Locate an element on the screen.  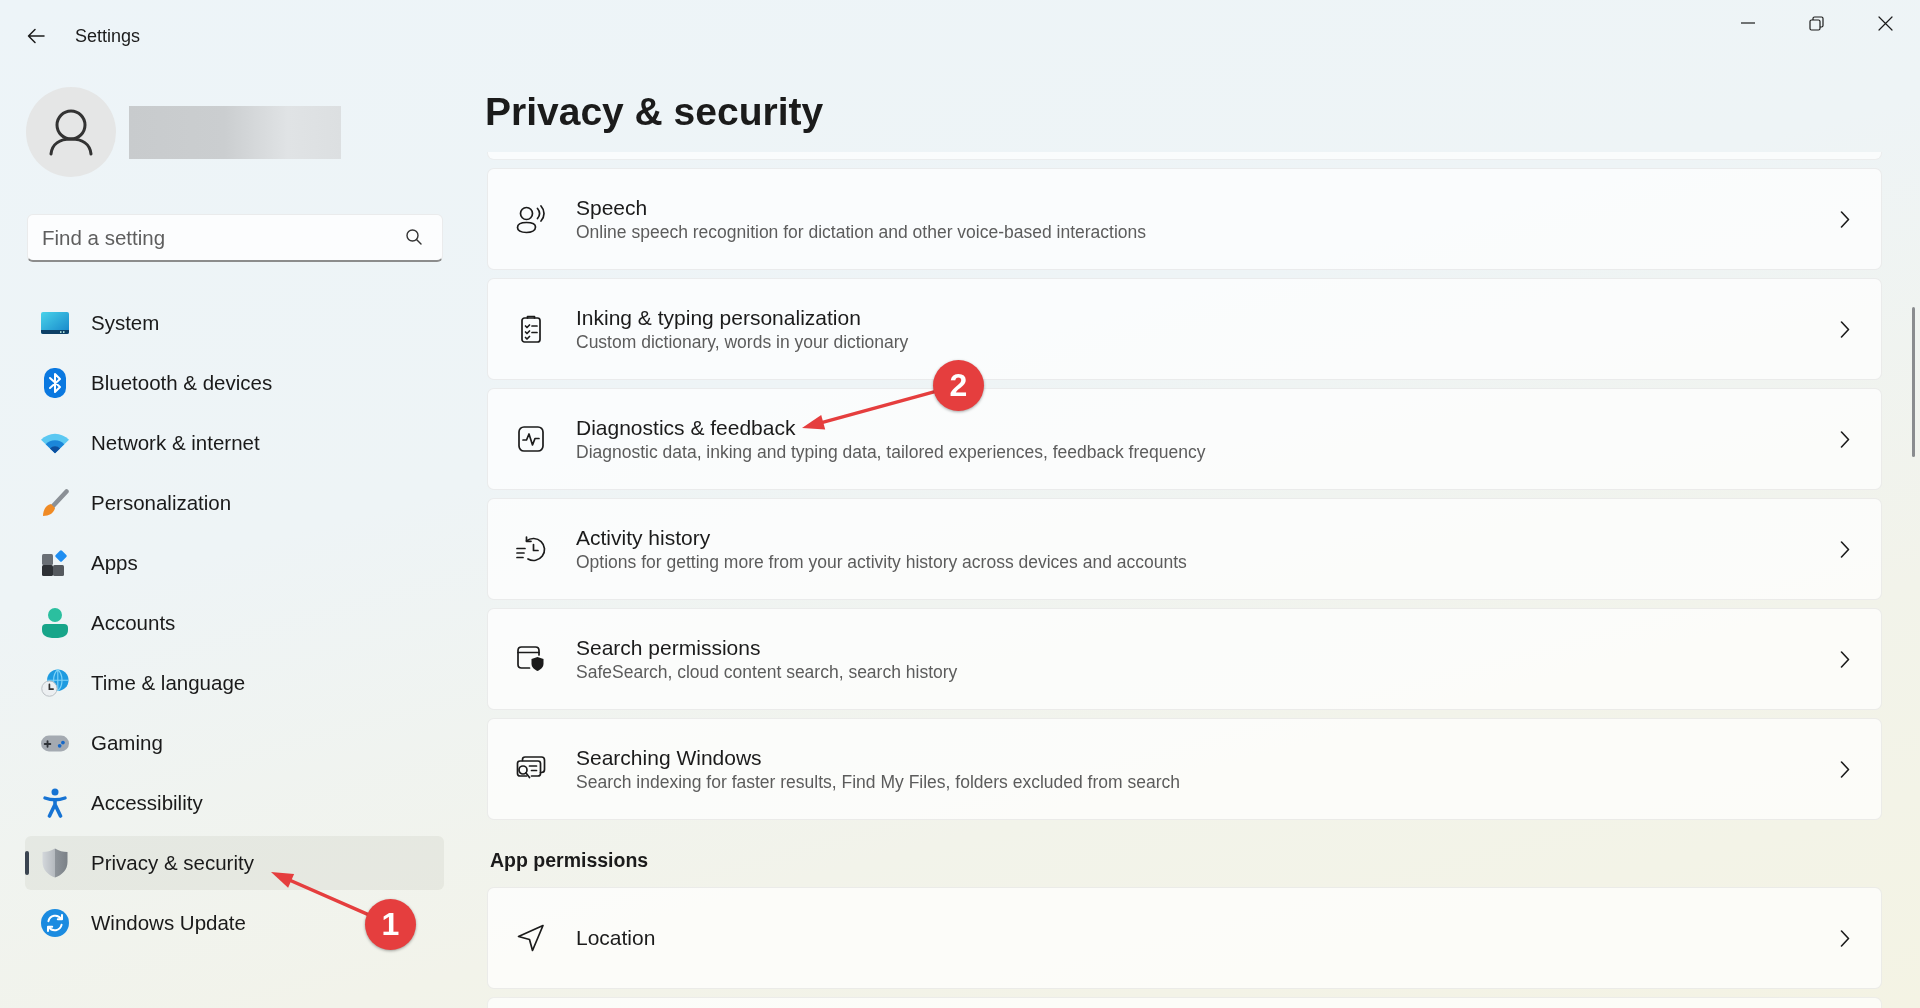
settings-card: Speech Online speech recognition for dictation and other voice-based interactions is located at coordinates (1184, 219).